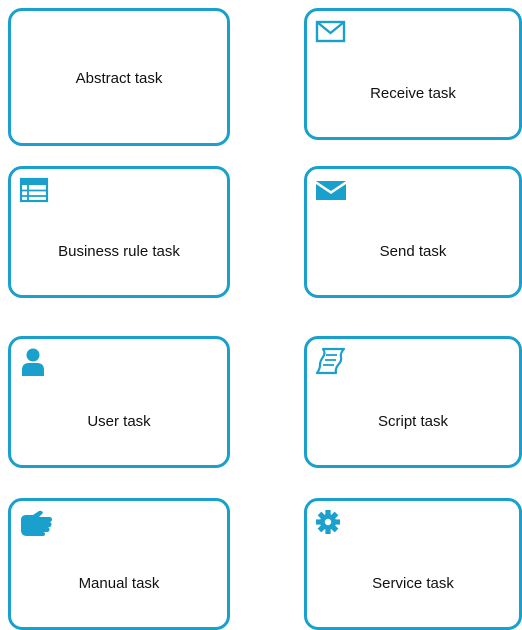  I want to click on abstract-task: Abstract task, so click(119, 77).